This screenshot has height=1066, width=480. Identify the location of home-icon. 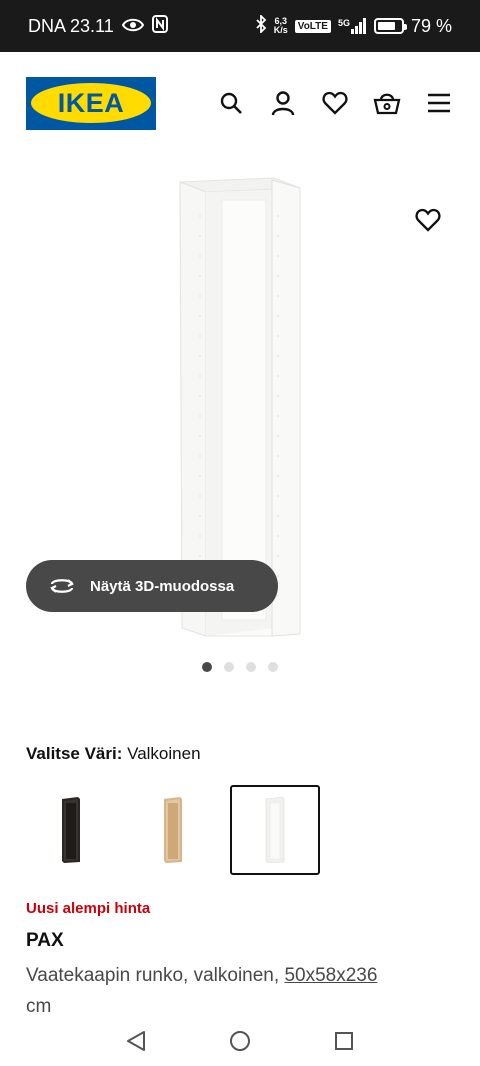
(240, 1041).